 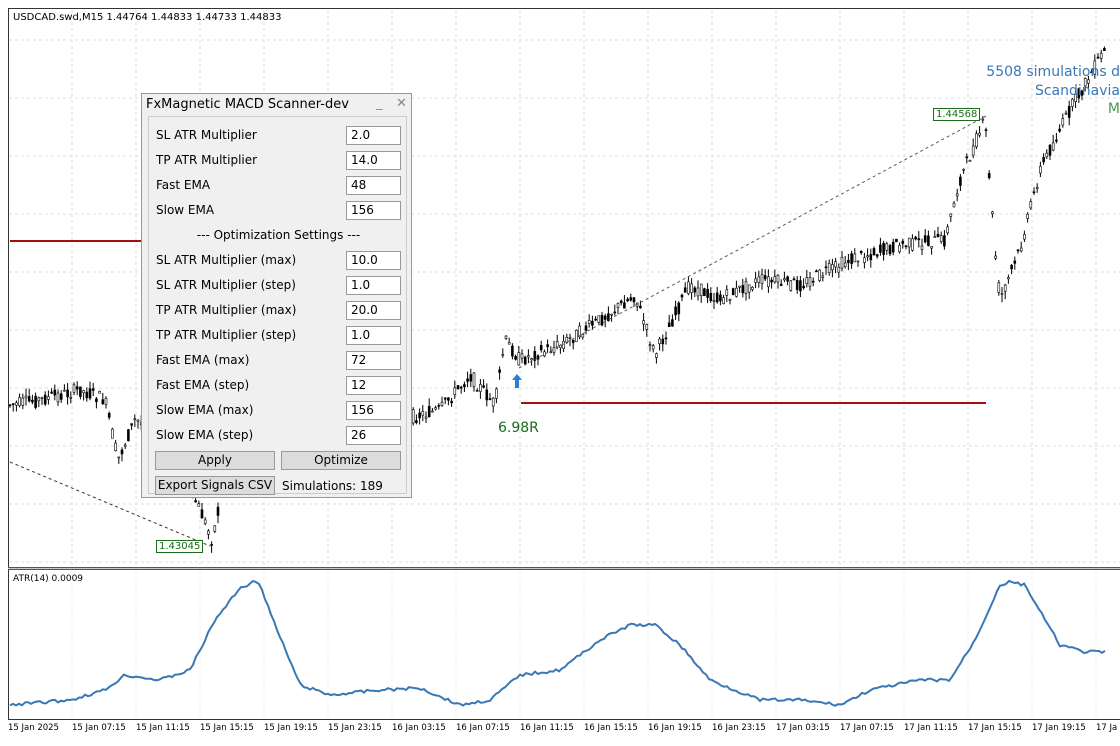 What do you see at coordinates (373, 185) in the screenshot?
I see `field-input: 48` at bounding box center [373, 185].